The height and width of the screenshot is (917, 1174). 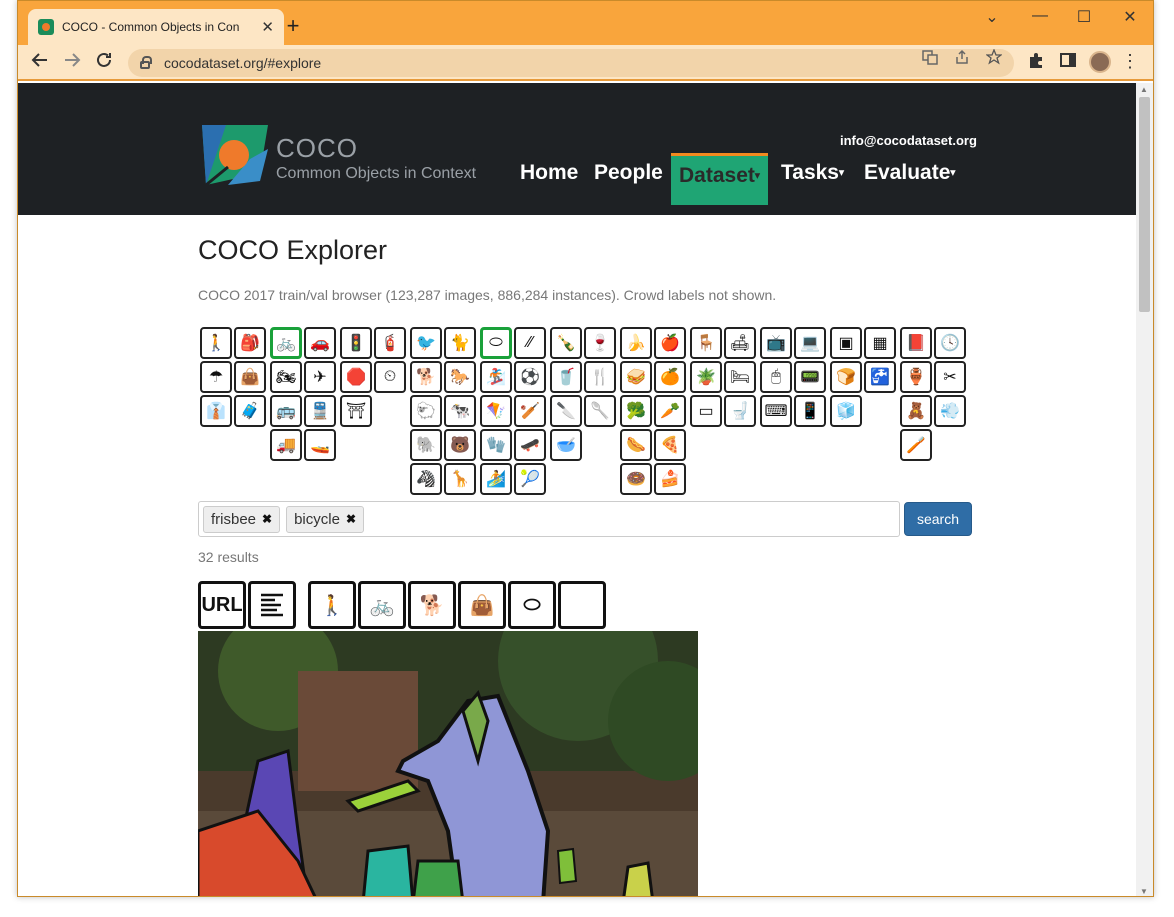 What do you see at coordinates (950, 377) in the screenshot?
I see `scissors-icon: ✂` at bounding box center [950, 377].